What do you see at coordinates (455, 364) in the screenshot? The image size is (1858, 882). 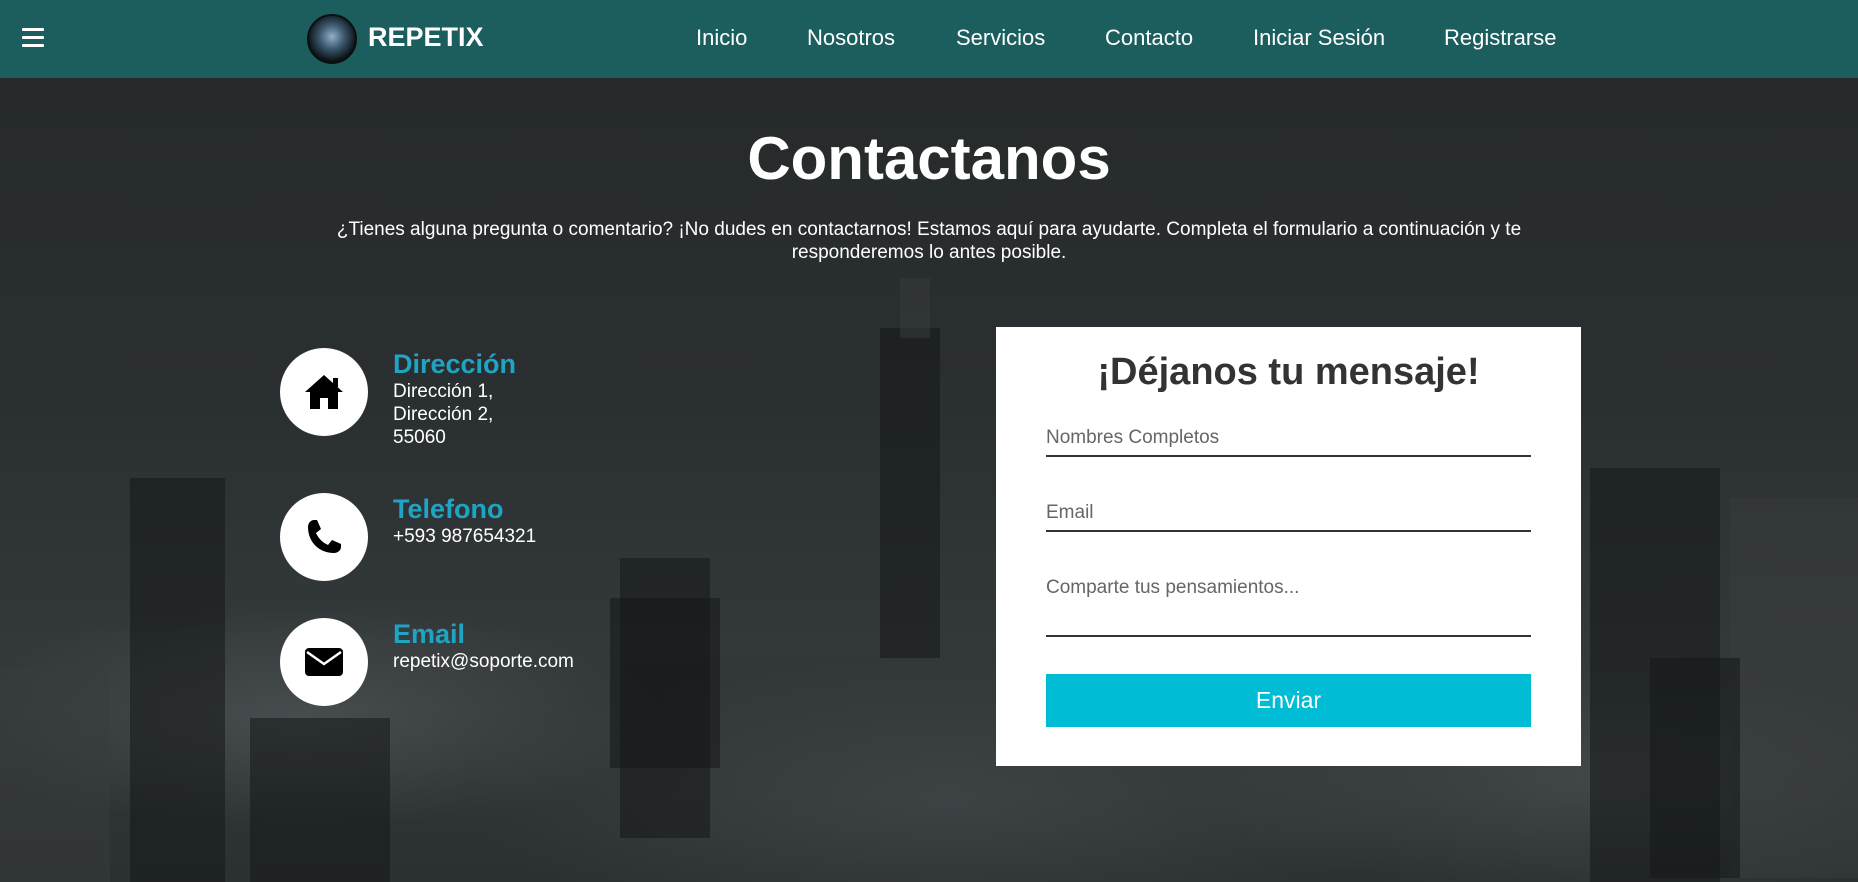 I see `info-title: Dirección` at bounding box center [455, 364].